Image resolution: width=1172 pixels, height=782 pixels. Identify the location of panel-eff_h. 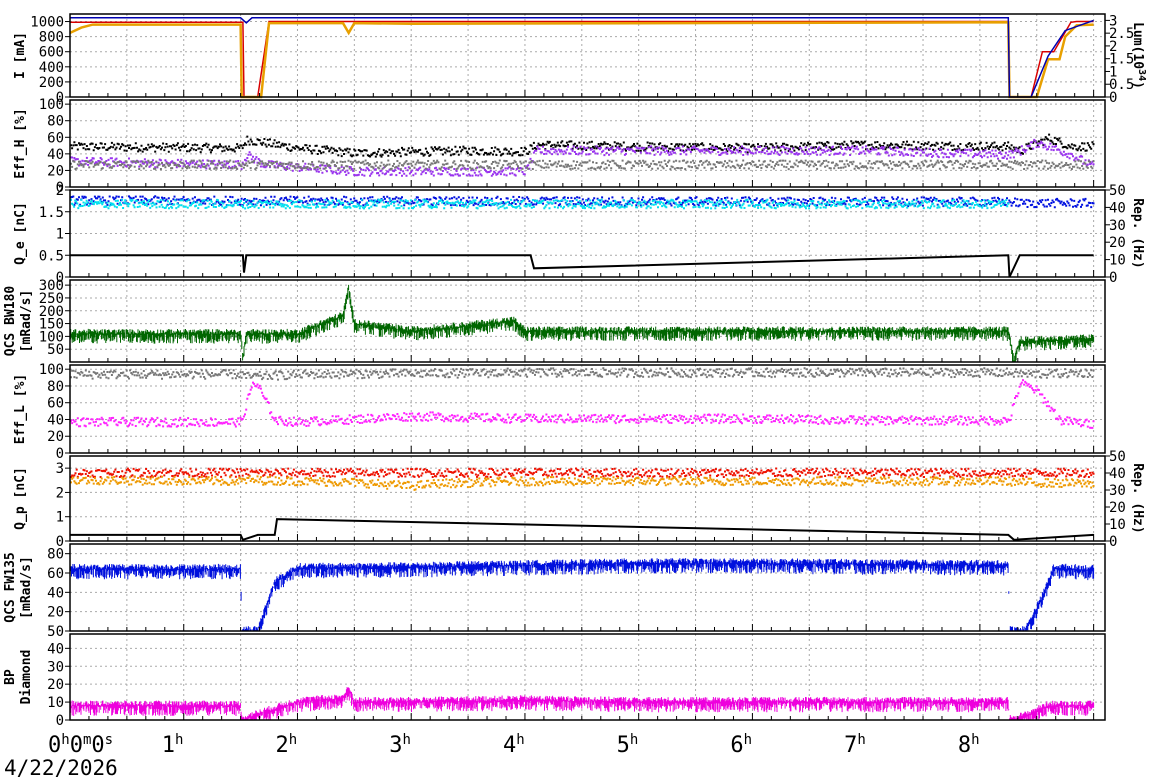
(585, 143).